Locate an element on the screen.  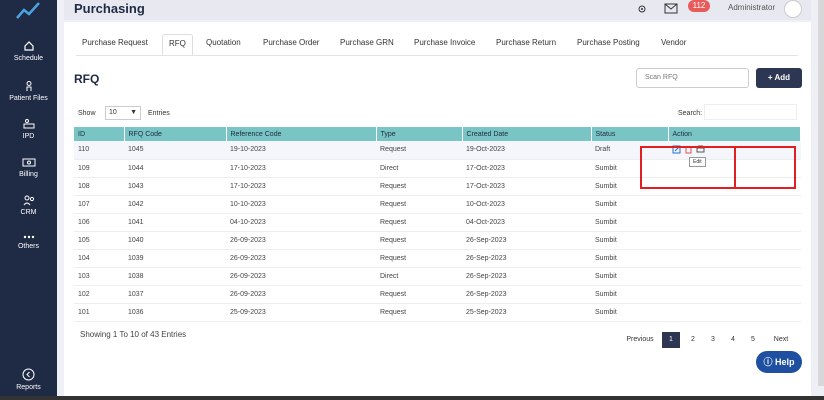
sidebar-item-ipd: IPD is located at coordinates (28, 129).